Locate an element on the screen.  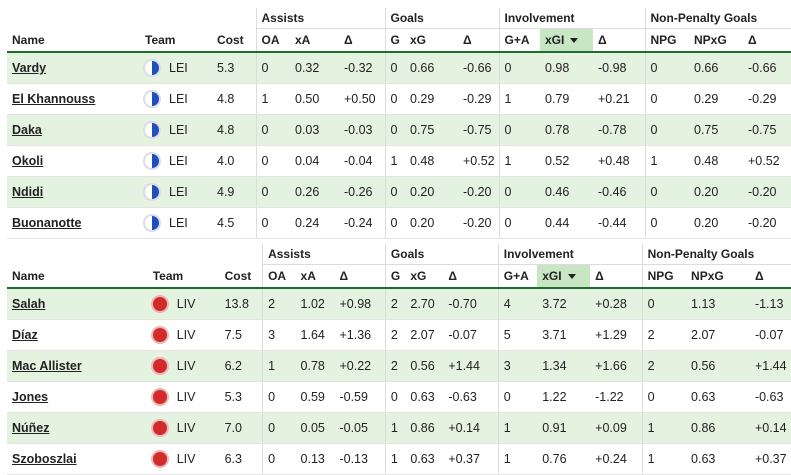
stat-di: -0.44 is located at coordinates (619, 223).